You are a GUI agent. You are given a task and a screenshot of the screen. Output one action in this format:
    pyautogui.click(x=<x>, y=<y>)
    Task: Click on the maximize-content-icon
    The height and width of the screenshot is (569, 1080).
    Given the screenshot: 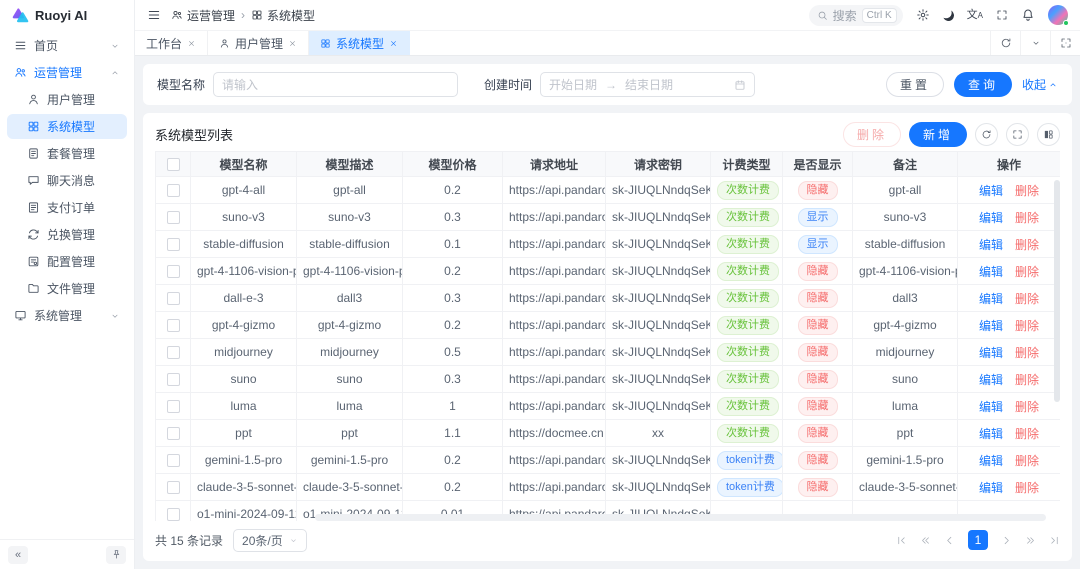 What is the action you would take?
    pyautogui.click(x=1065, y=43)
    